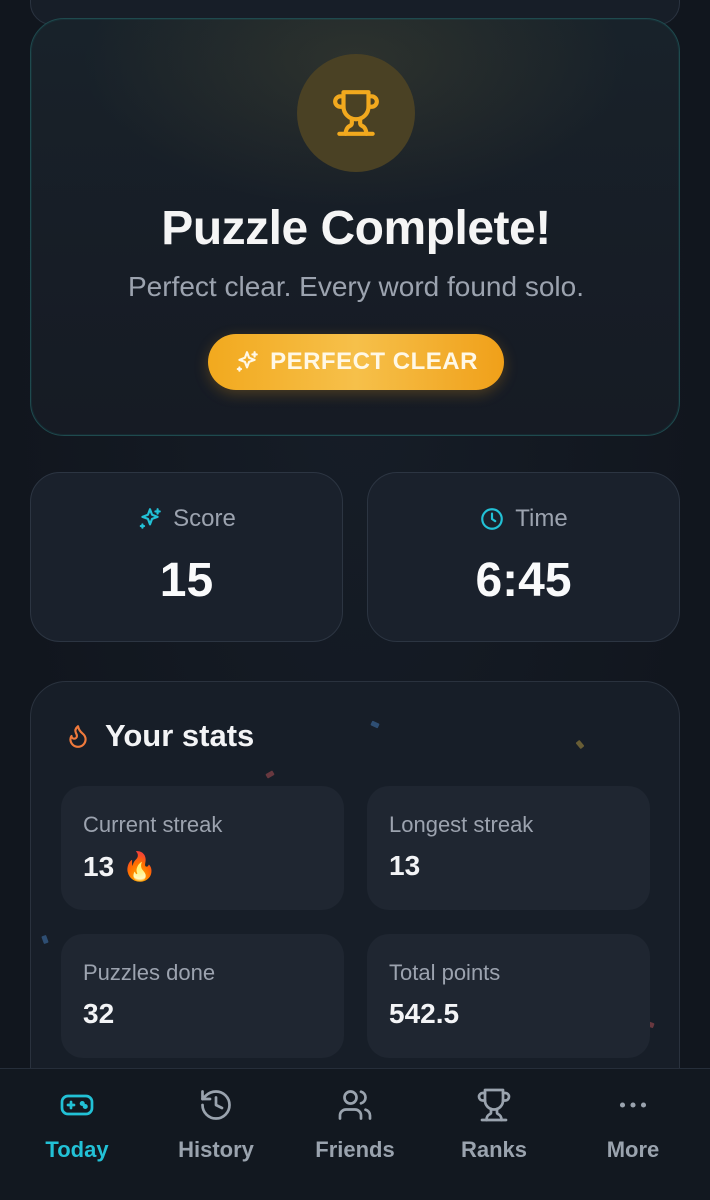  I want to click on total-points-tile: Total points 542.5, so click(508, 996).